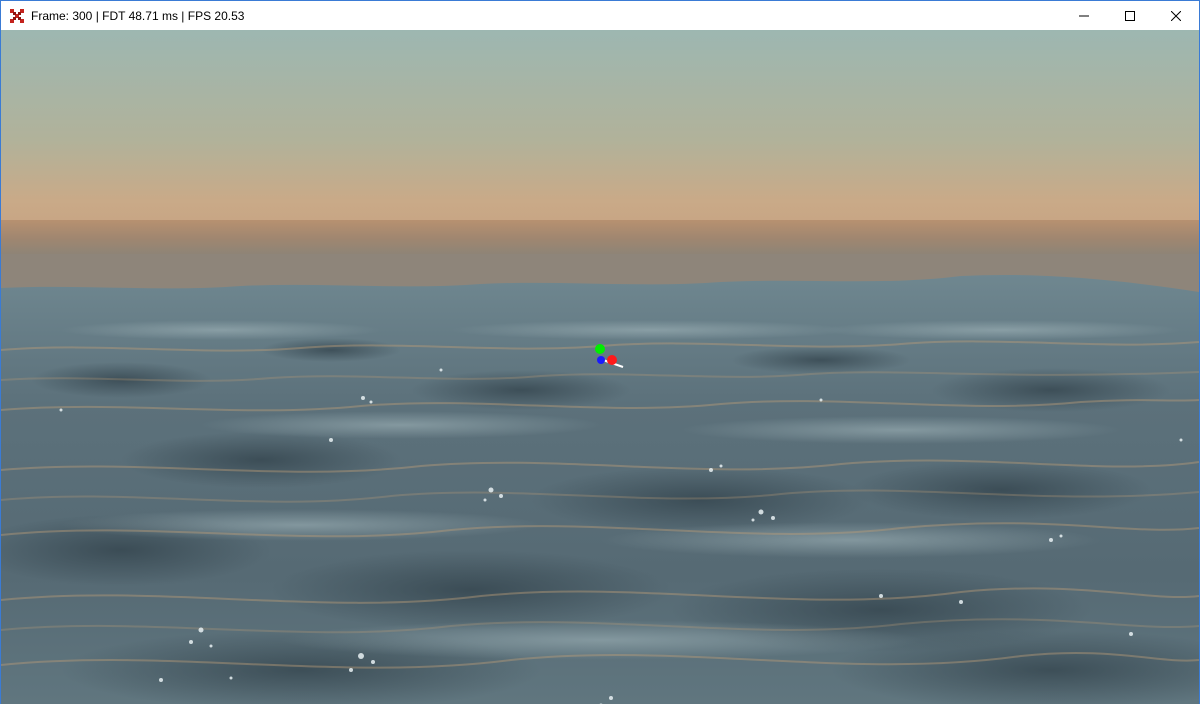  I want to click on grid-logo-icon, so click(17, 15).